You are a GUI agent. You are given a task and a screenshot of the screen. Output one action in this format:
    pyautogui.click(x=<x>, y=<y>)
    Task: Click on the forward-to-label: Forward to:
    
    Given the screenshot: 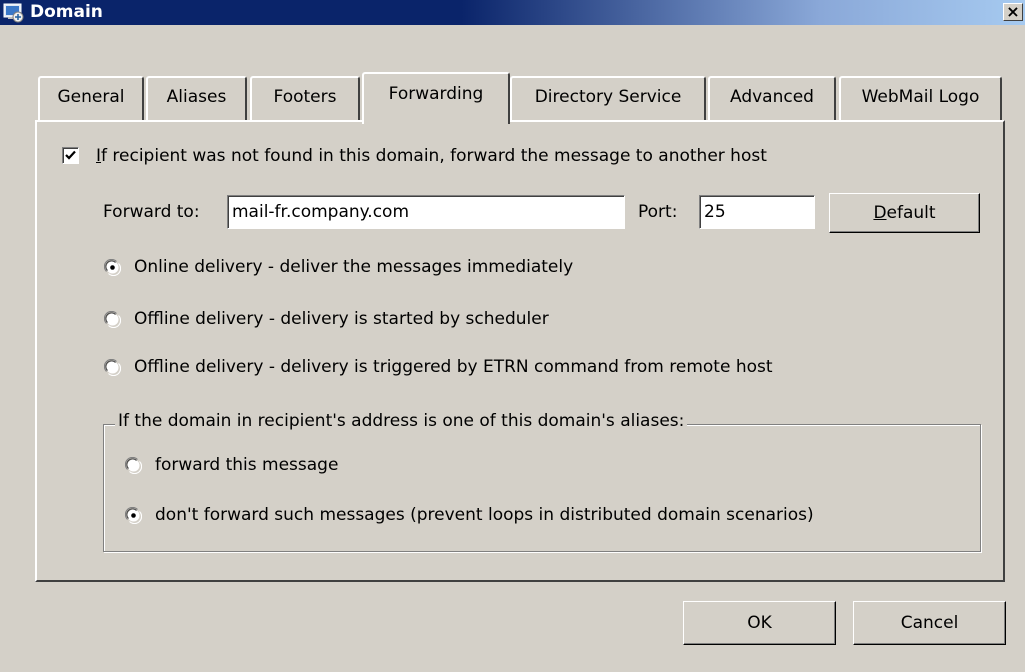 What is the action you would take?
    pyautogui.click(x=151, y=212)
    